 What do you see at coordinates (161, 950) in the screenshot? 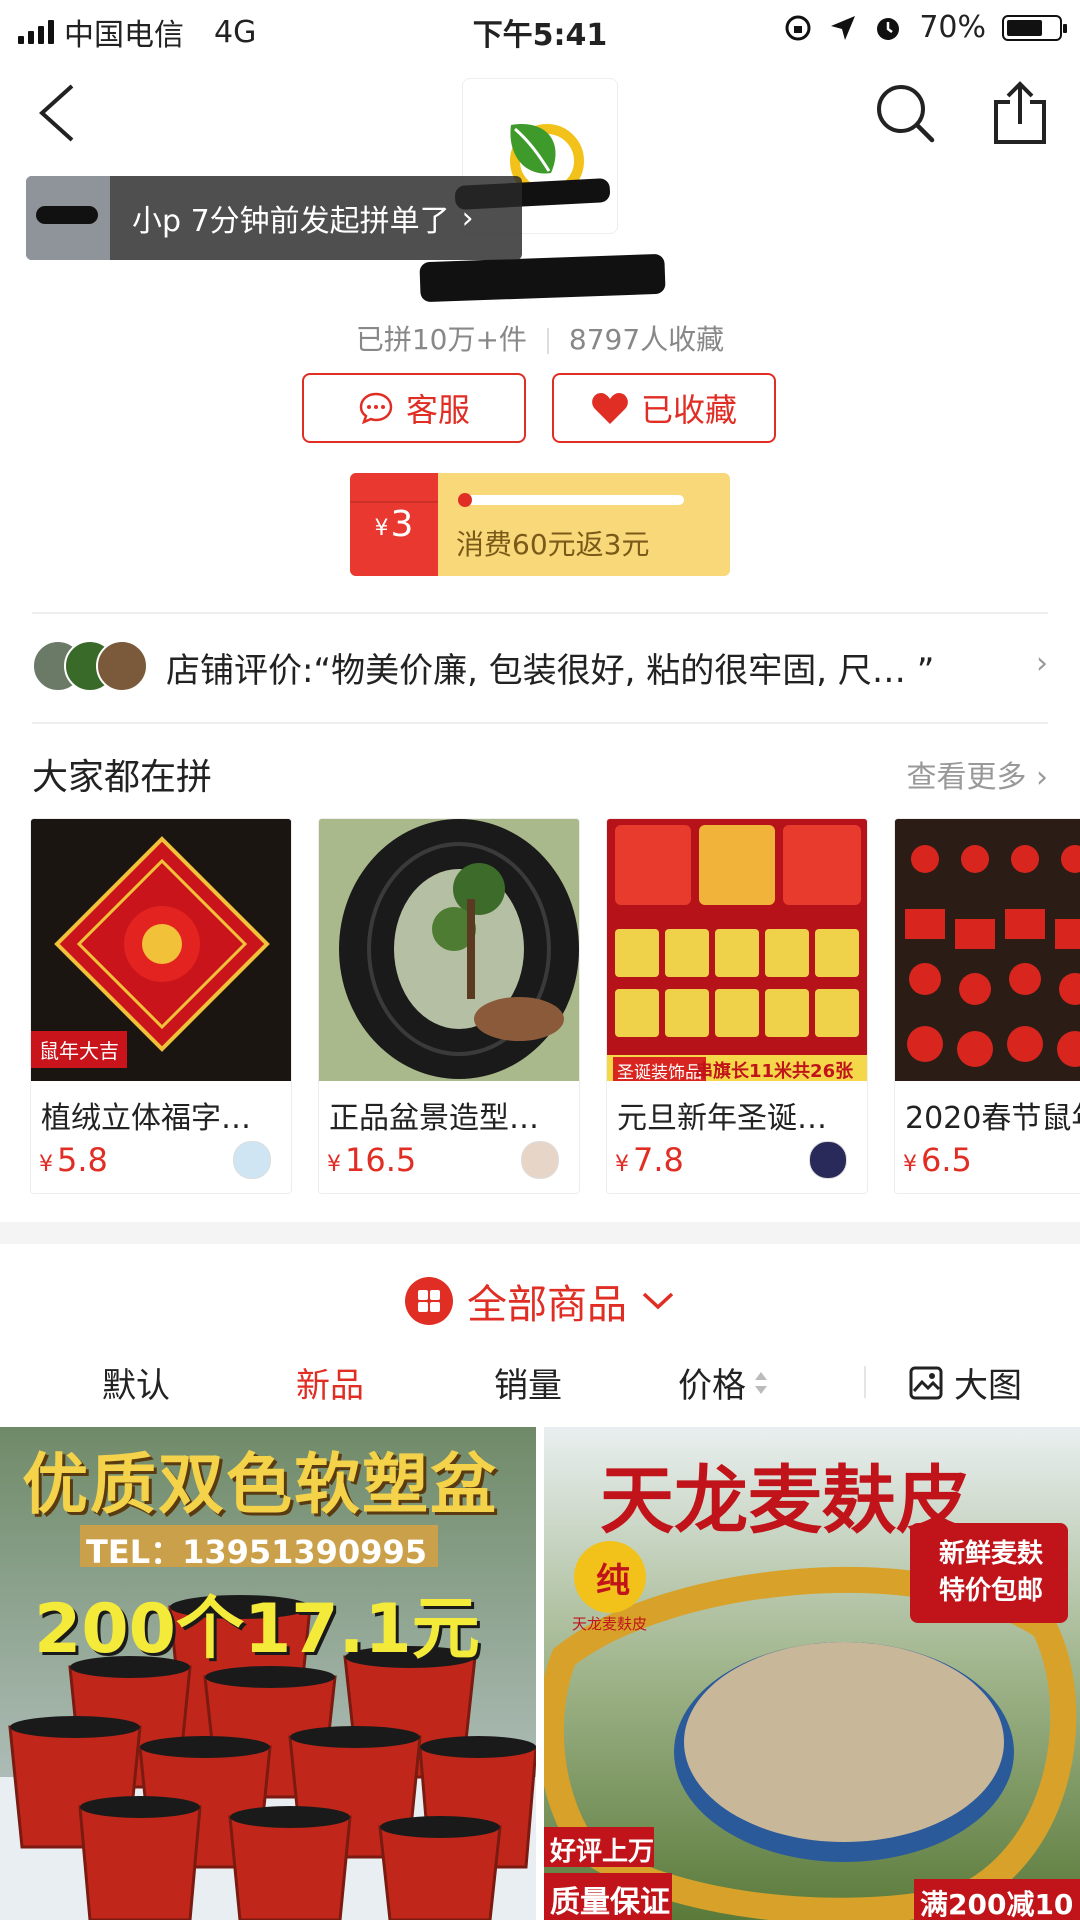
I see `product-image: 鼠年大吉` at bounding box center [161, 950].